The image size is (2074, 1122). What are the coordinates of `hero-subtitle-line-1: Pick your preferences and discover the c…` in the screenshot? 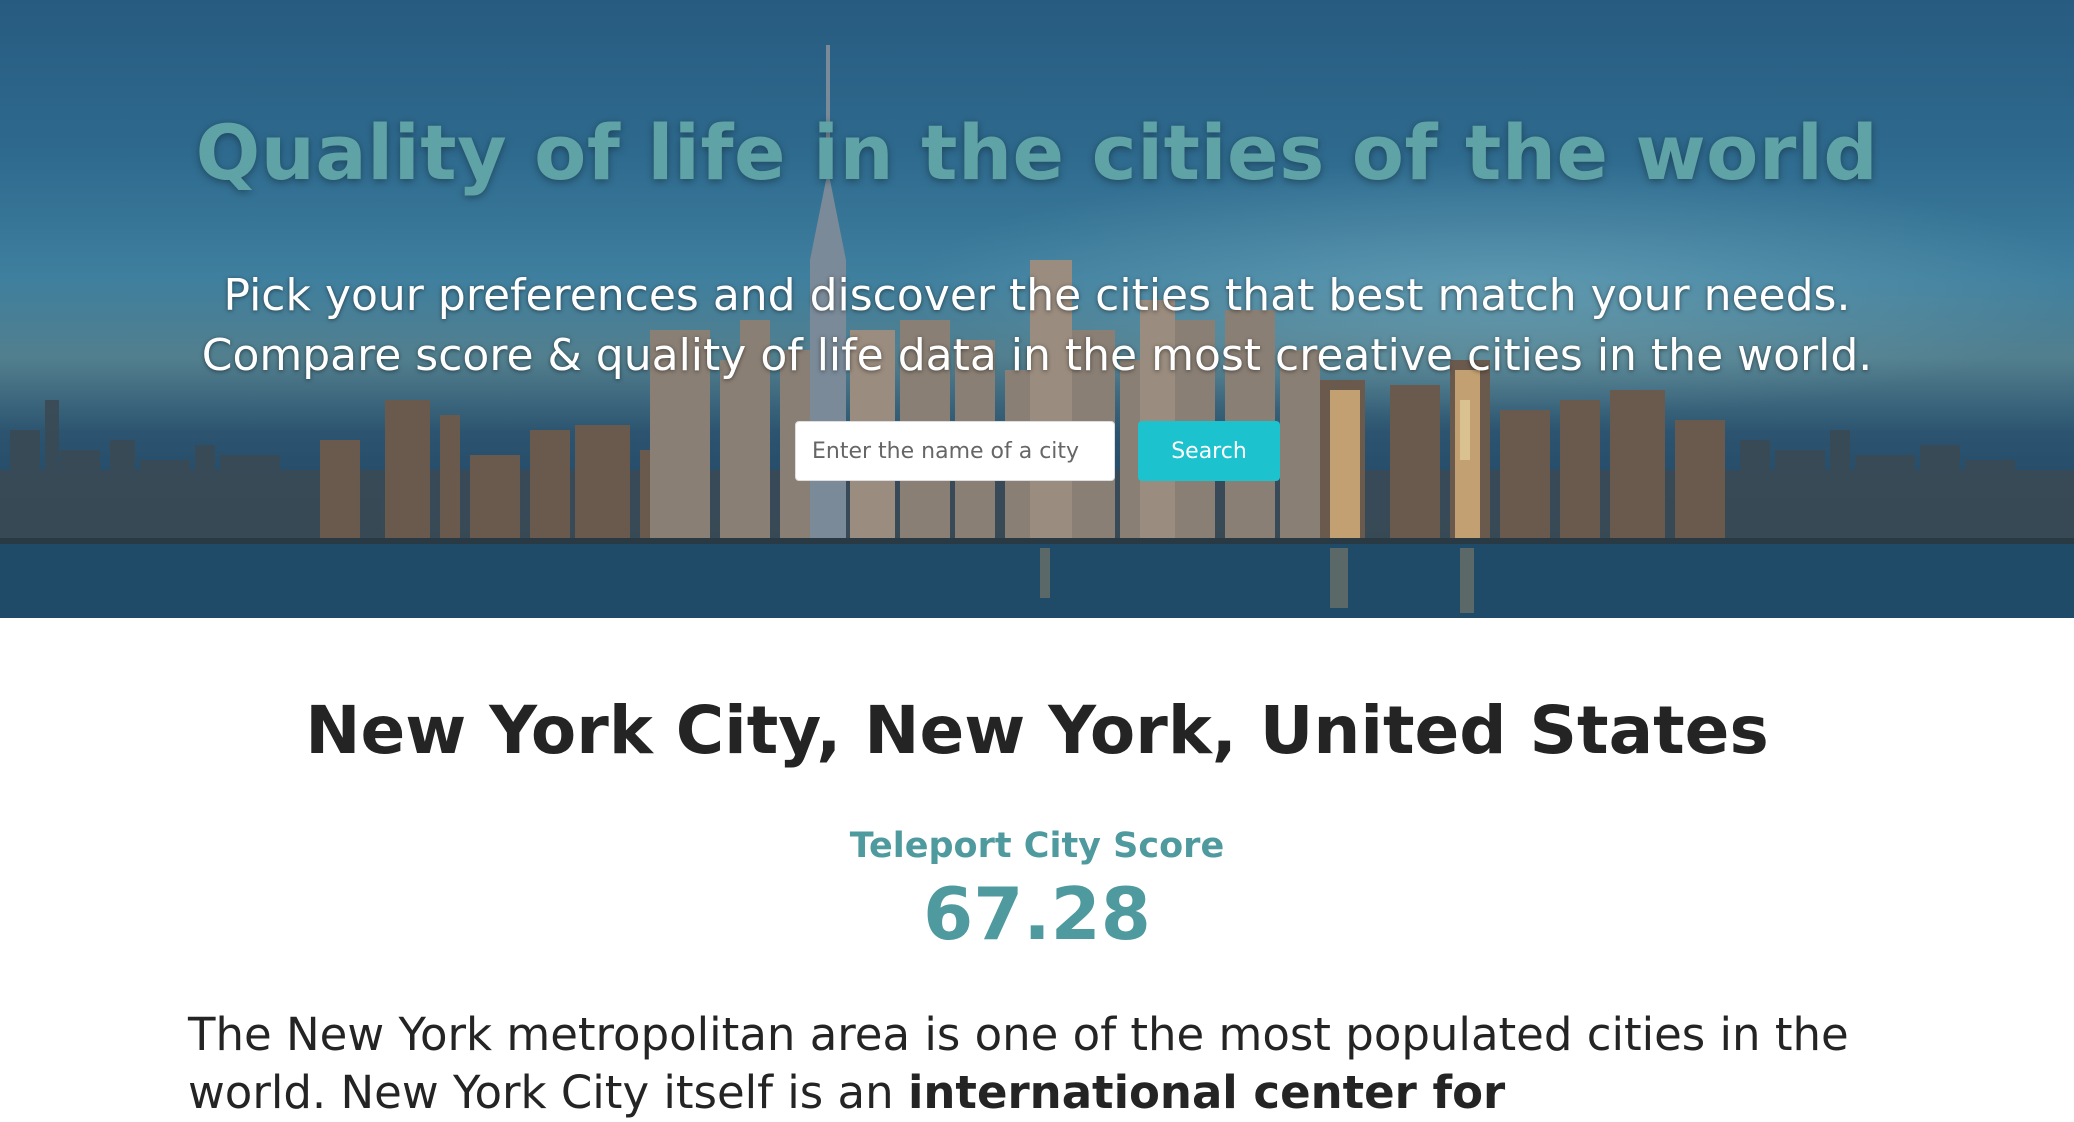 It's located at (1037, 295).